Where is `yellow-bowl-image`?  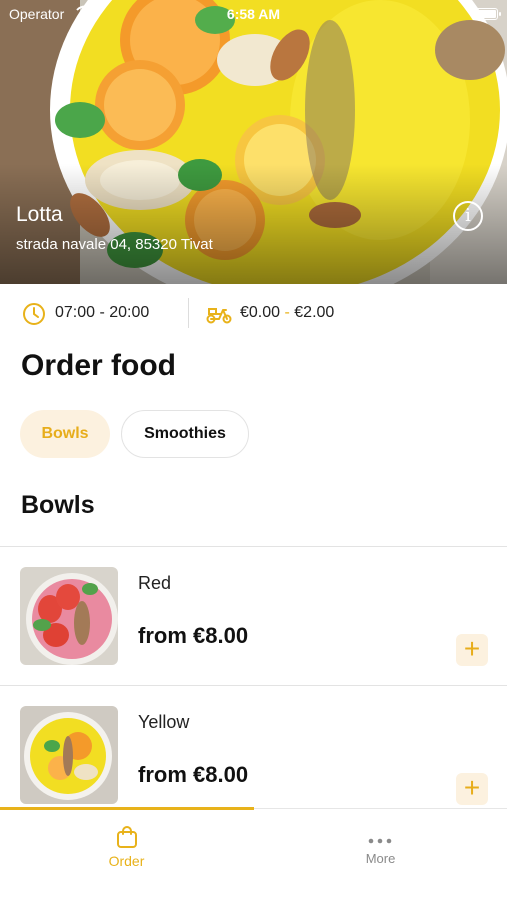
yellow-bowl-image is located at coordinates (69, 755).